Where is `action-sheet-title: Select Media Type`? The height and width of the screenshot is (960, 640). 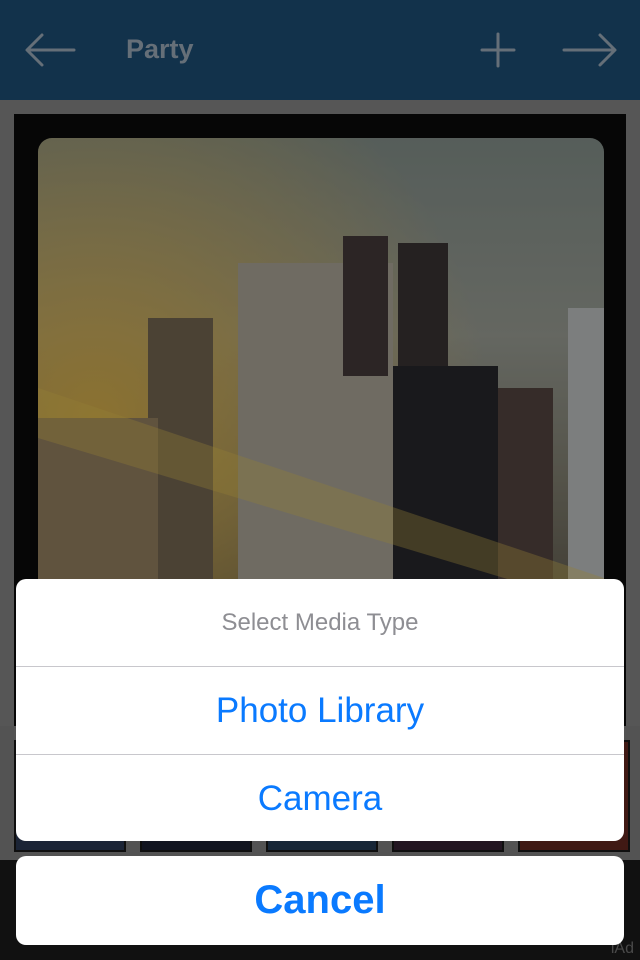
action-sheet-title: Select Media Type is located at coordinates (320, 622).